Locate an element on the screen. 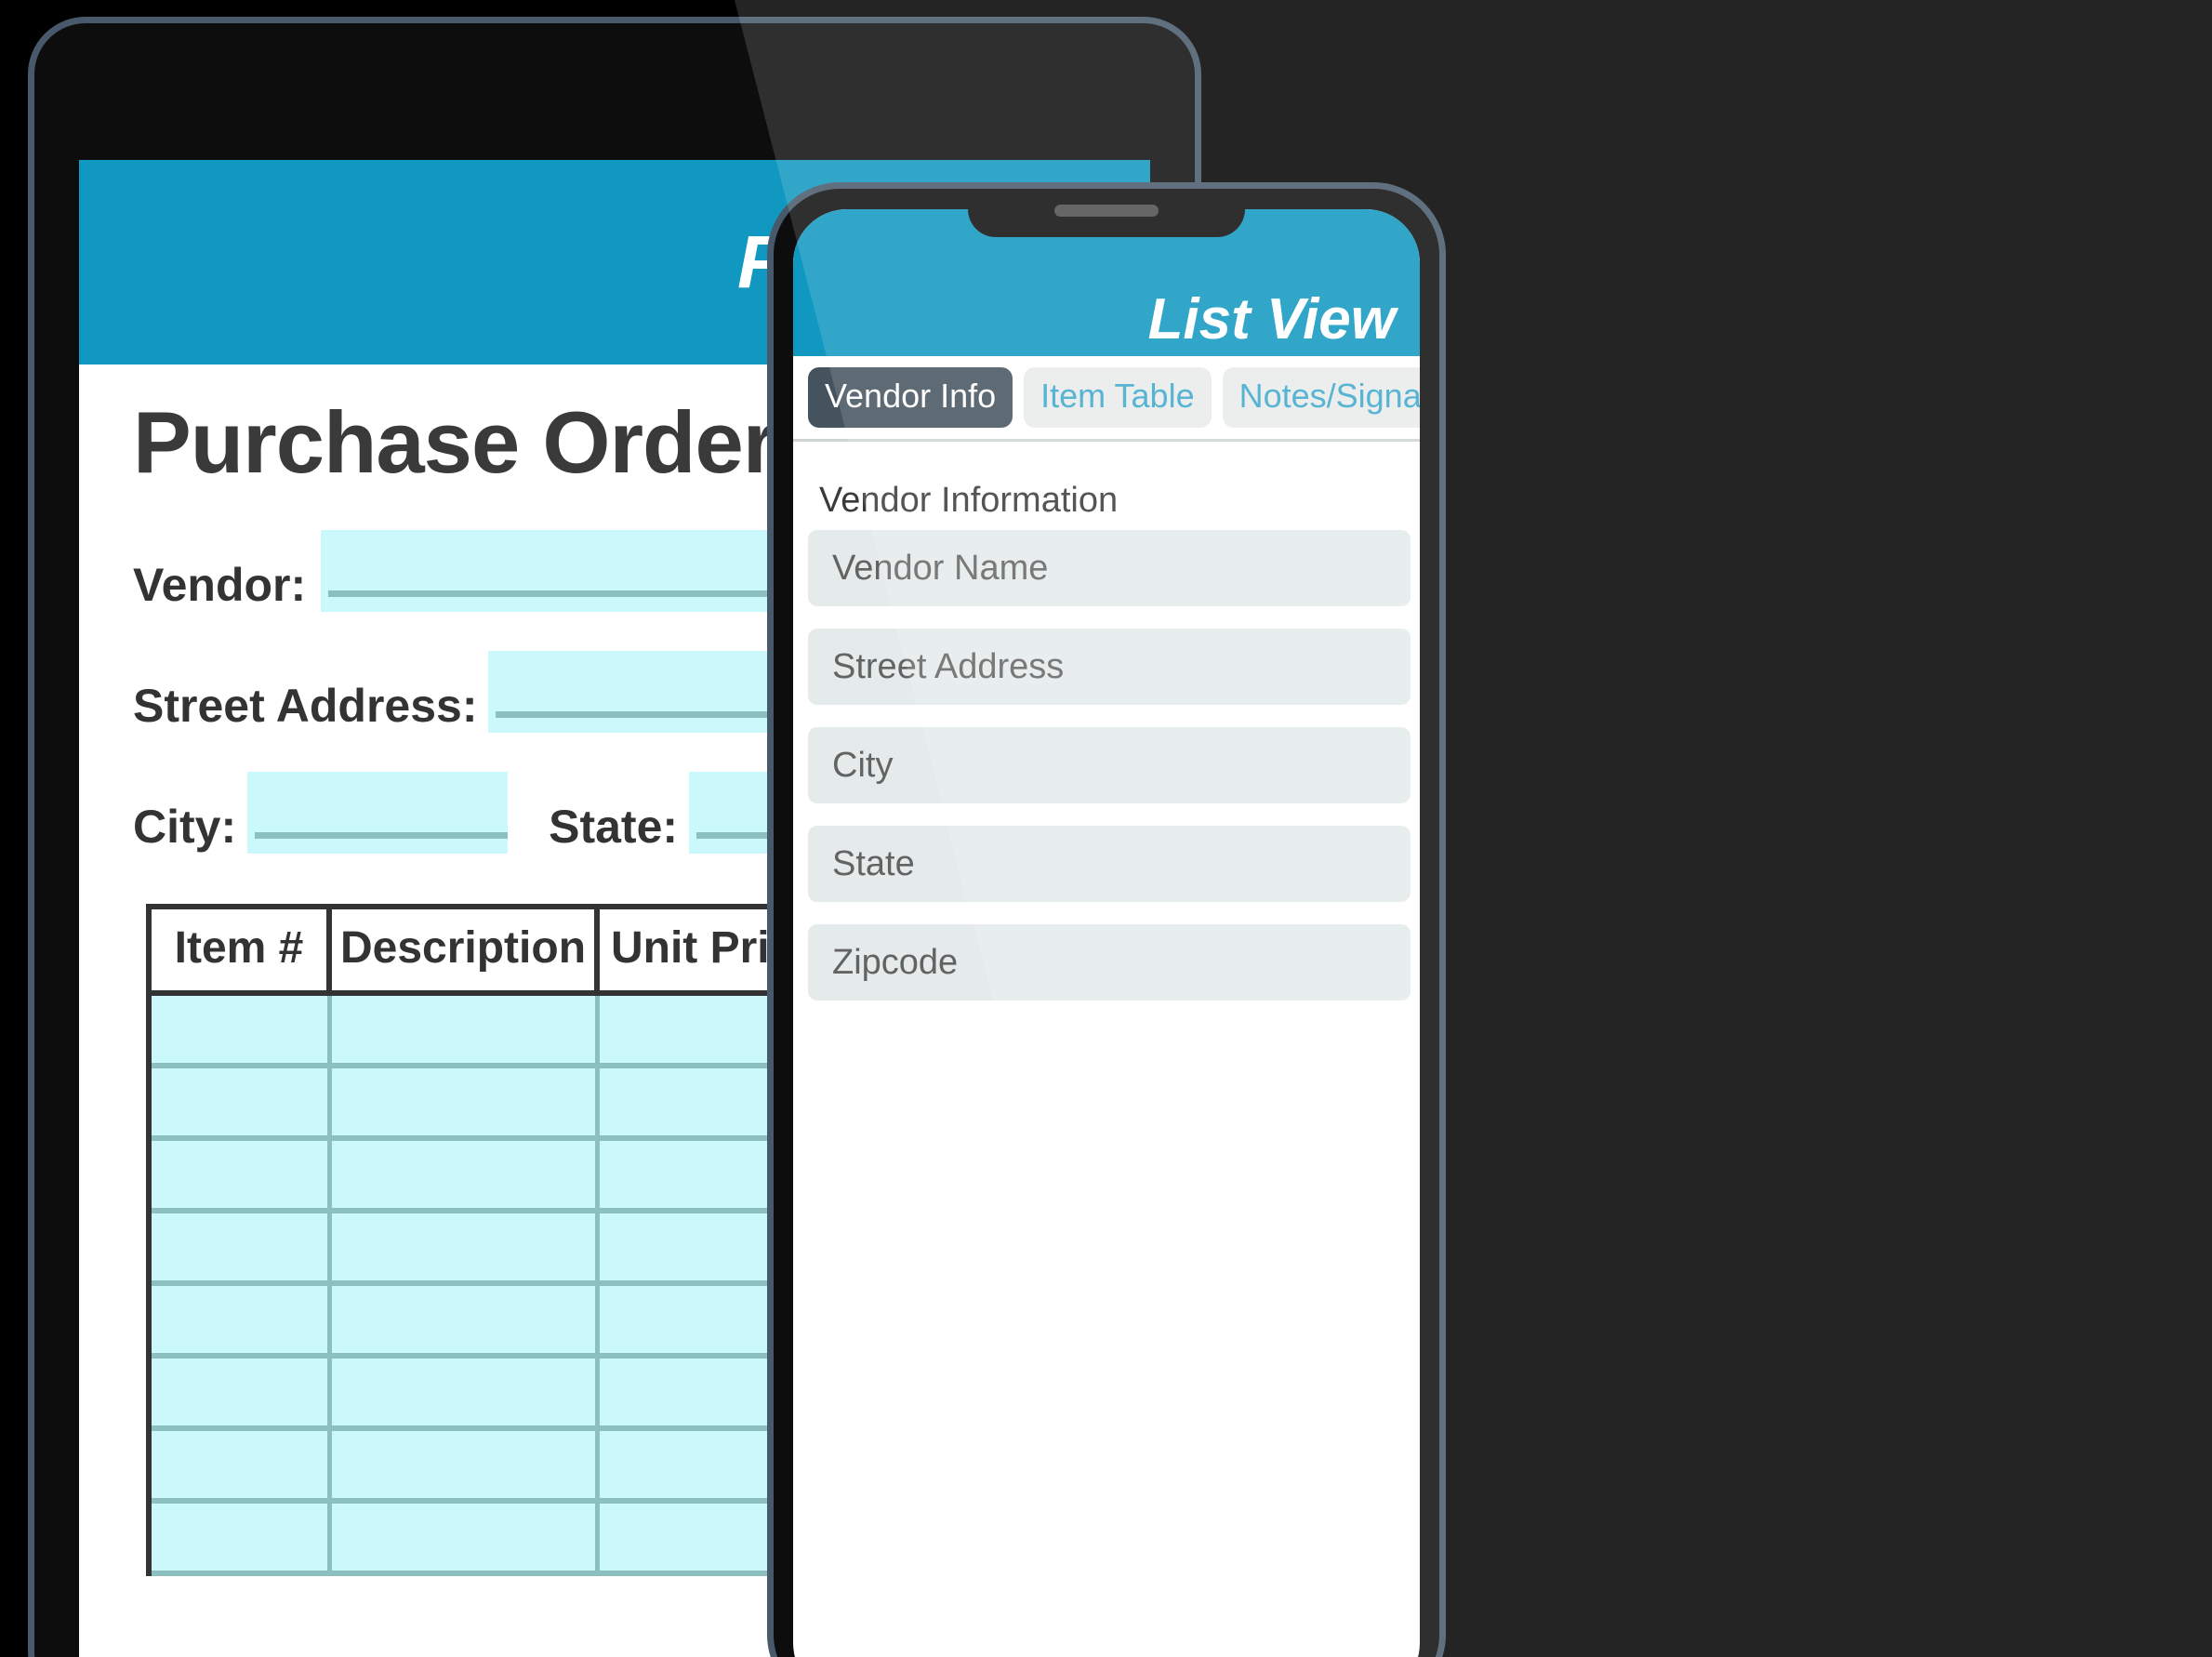 The width and height of the screenshot is (2212, 1657). tab-vendor-info: Vendor Info is located at coordinates (910, 397).